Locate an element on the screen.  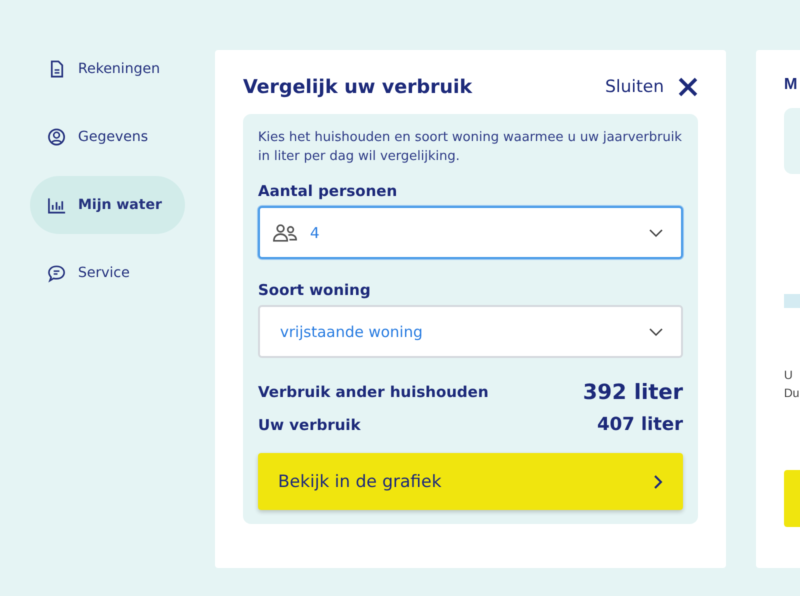
result-value: 392 liter is located at coordinates (632, 392).